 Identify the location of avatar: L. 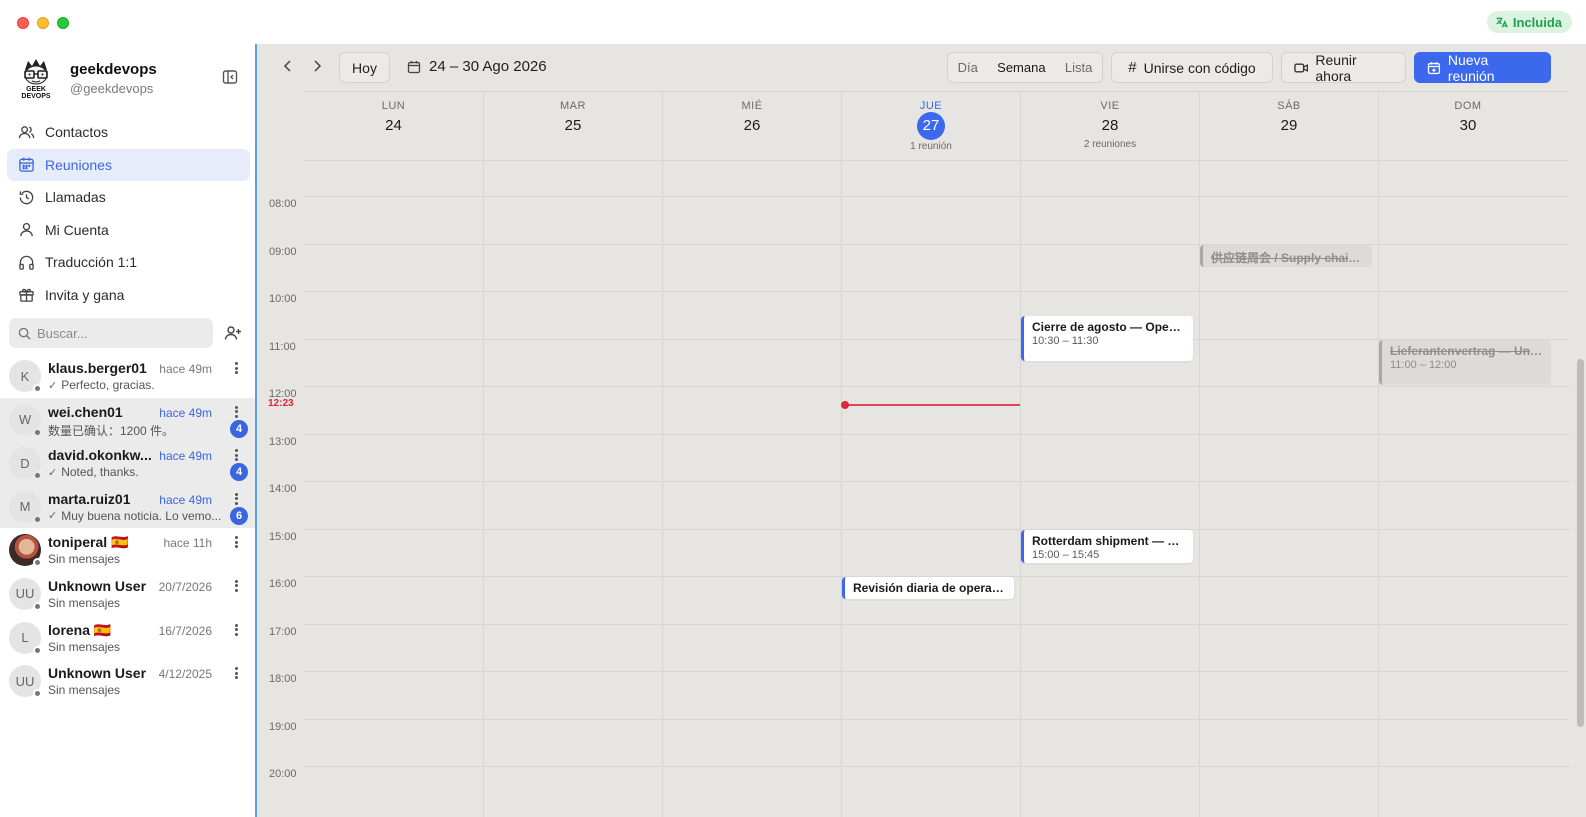
(25, 638).